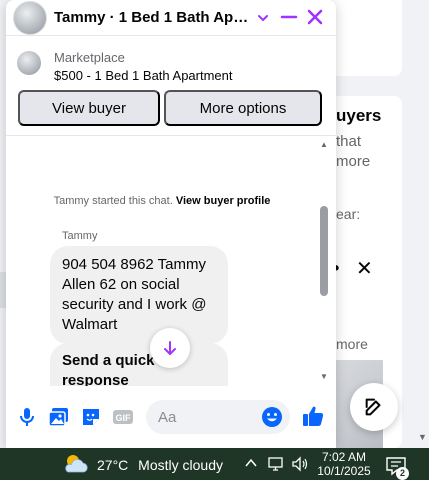 The width and height of the screenshot is (429, 480). What do you see at coordinates (315, 17) in the screenshot?
I see `close-icon` at bounding box center [315, 17].